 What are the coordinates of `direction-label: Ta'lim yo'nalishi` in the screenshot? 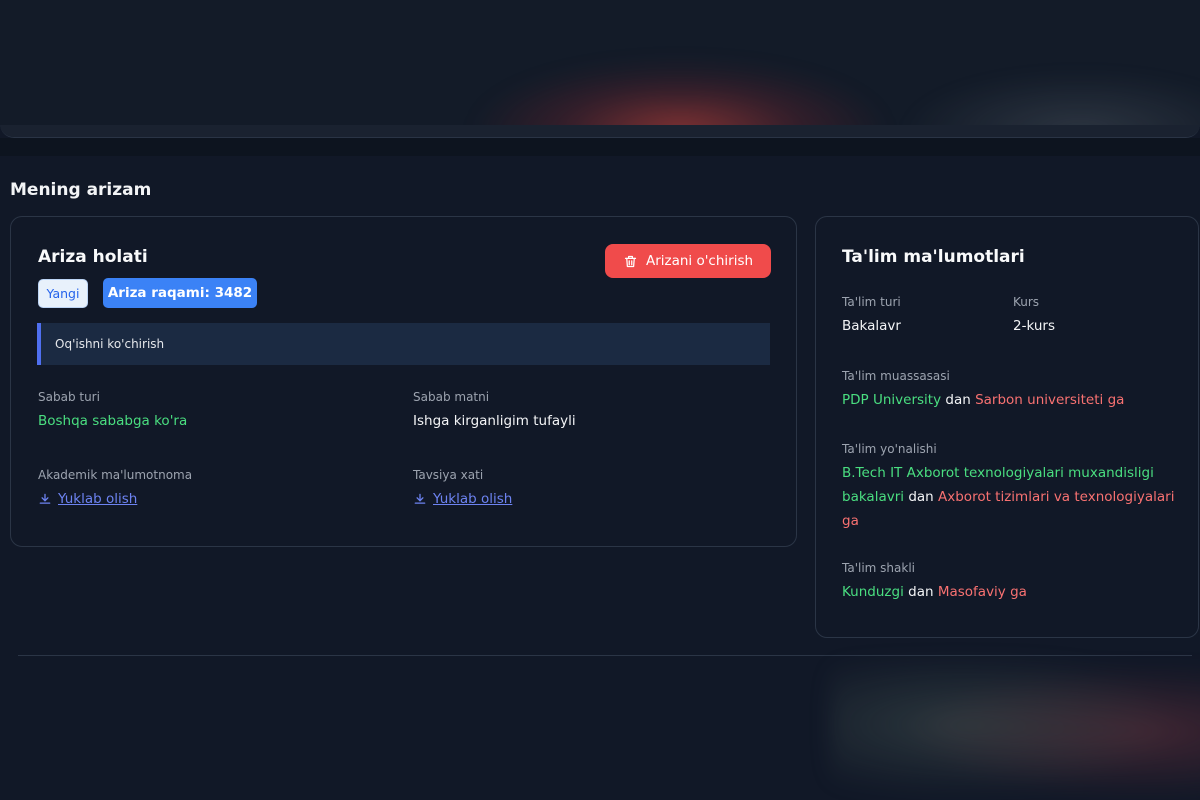 It's located at (889, 449).